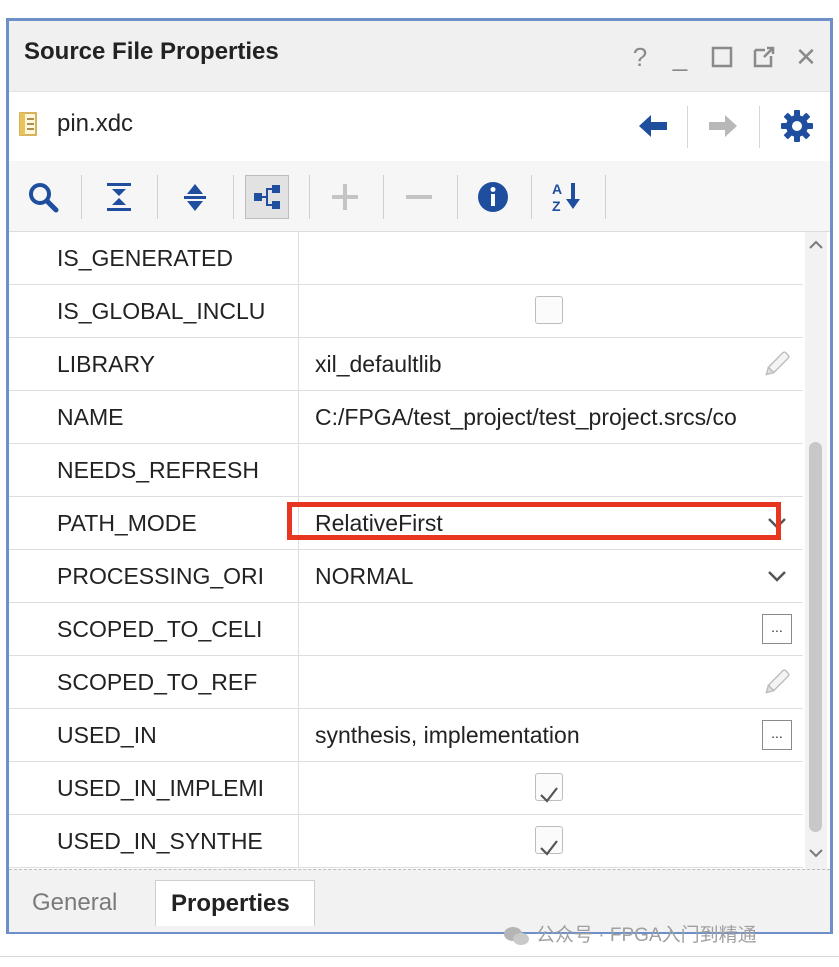 The width and height of the screenshot is (839, 967). I want to click on float-icon, so click(764, 57).